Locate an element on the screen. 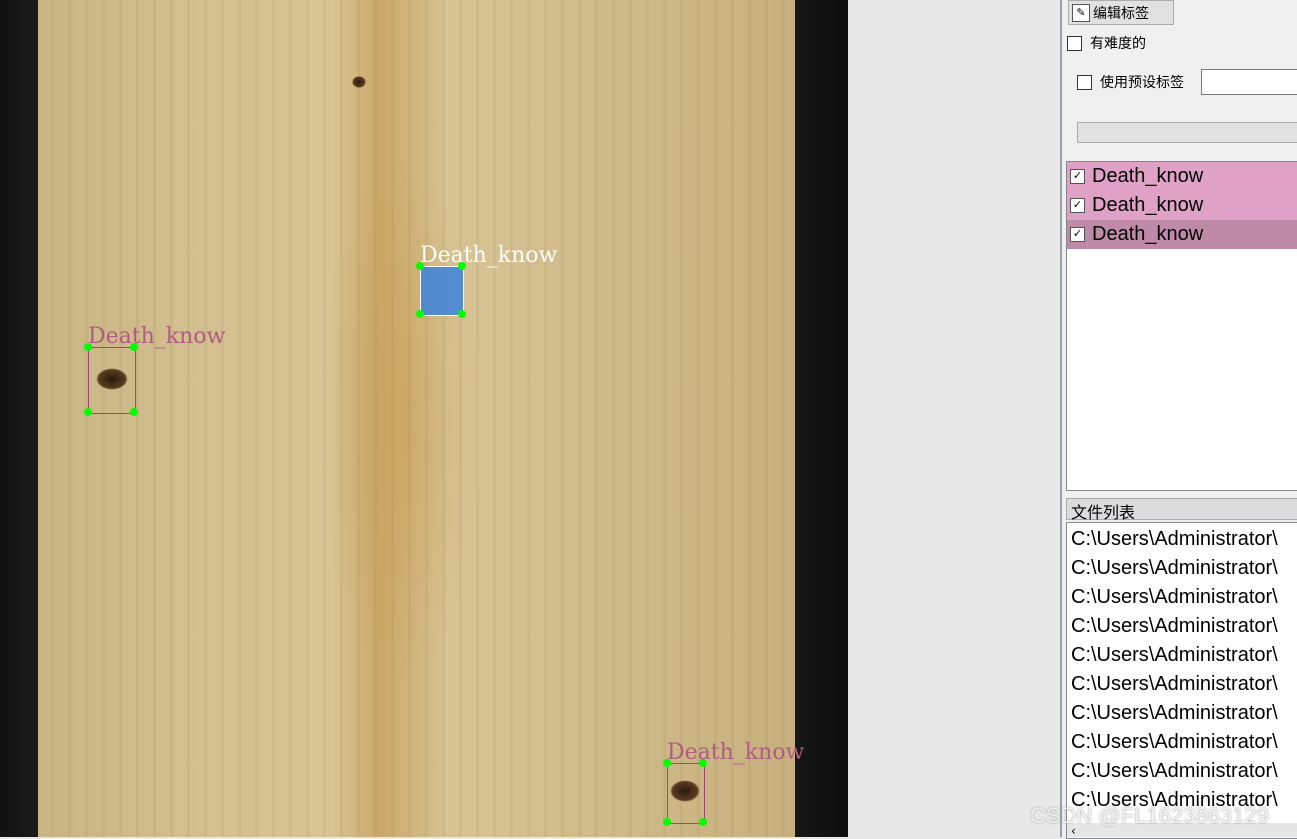 This screenshot has height=839, width=1297. file-list-title: 文件列表 is located at coordinates (1181, 510).